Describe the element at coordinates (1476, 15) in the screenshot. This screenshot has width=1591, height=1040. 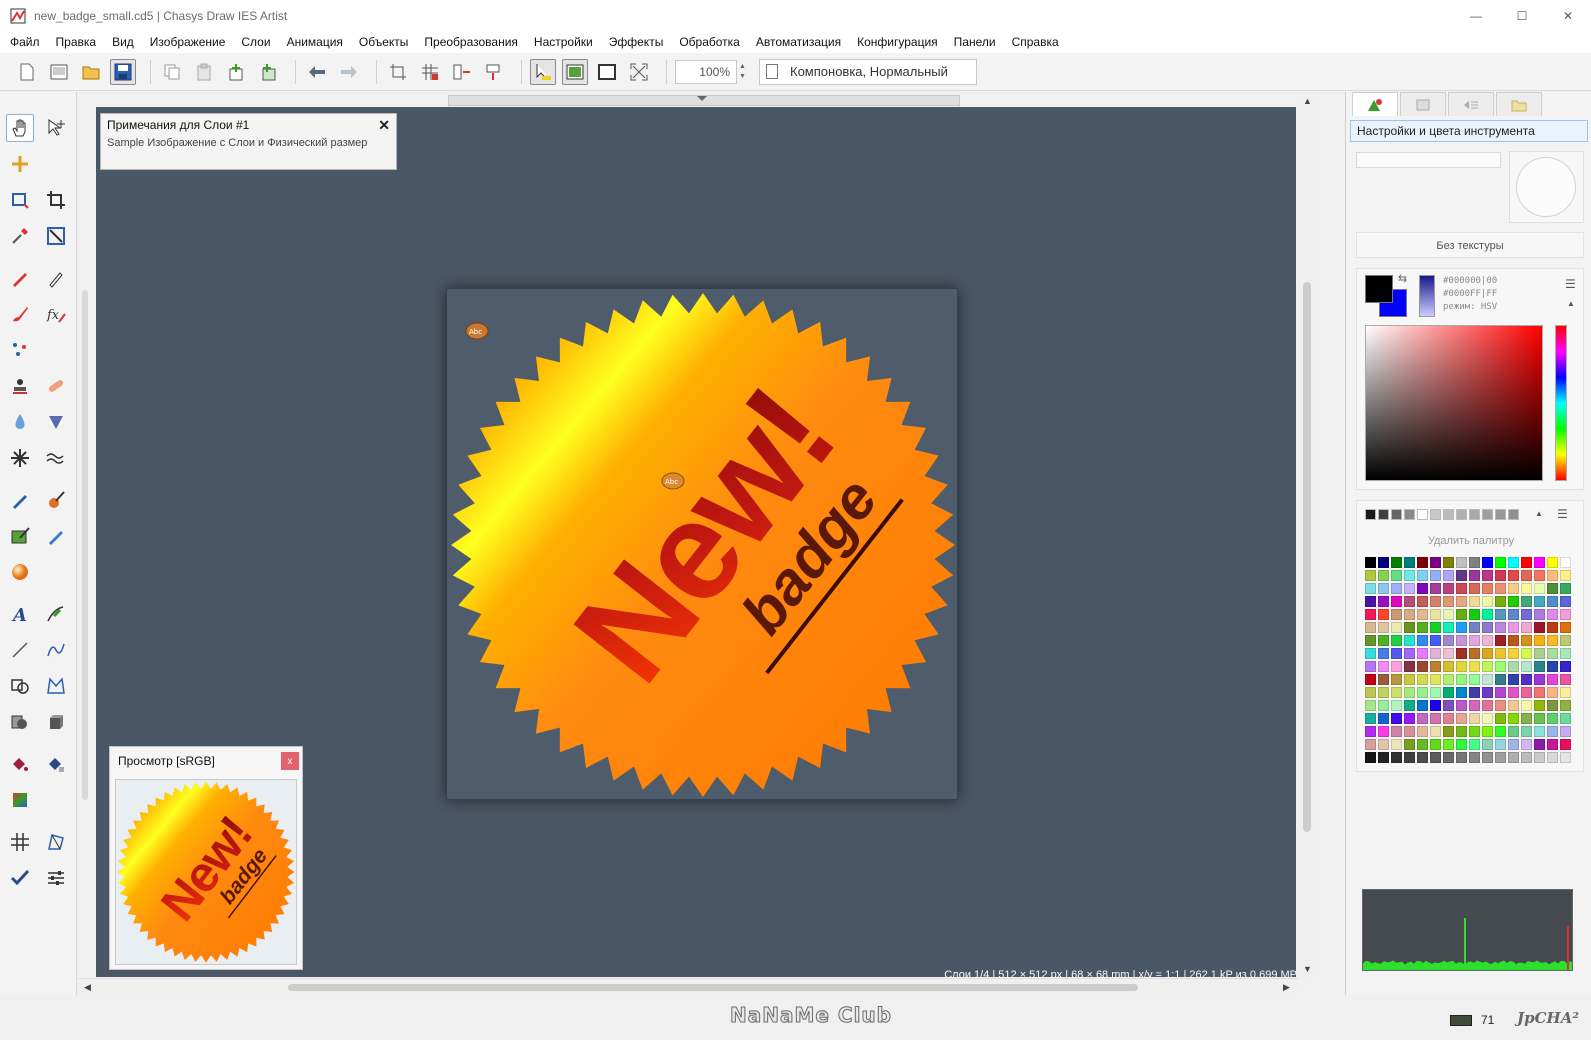
I see `minimize-button: —` at that location.